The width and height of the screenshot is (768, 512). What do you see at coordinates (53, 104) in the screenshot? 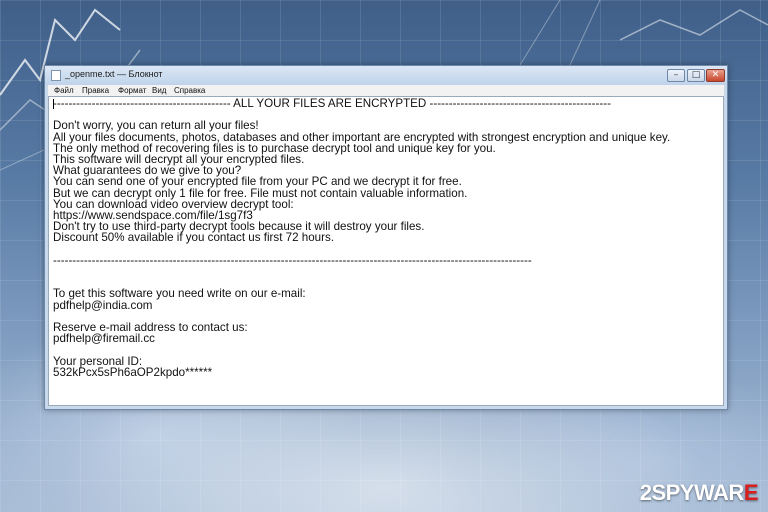
I see `text-caret` at bounding box center [53, 104].